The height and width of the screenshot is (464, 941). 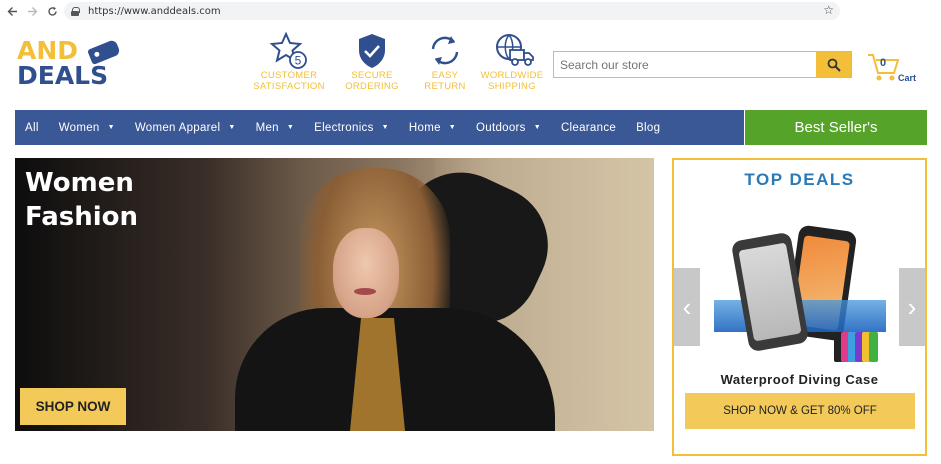 What do you see at coordinates (828, 10) in the screenshot?
I see `bookmark-star-icon: ☆` at bounding box center [828, 10].